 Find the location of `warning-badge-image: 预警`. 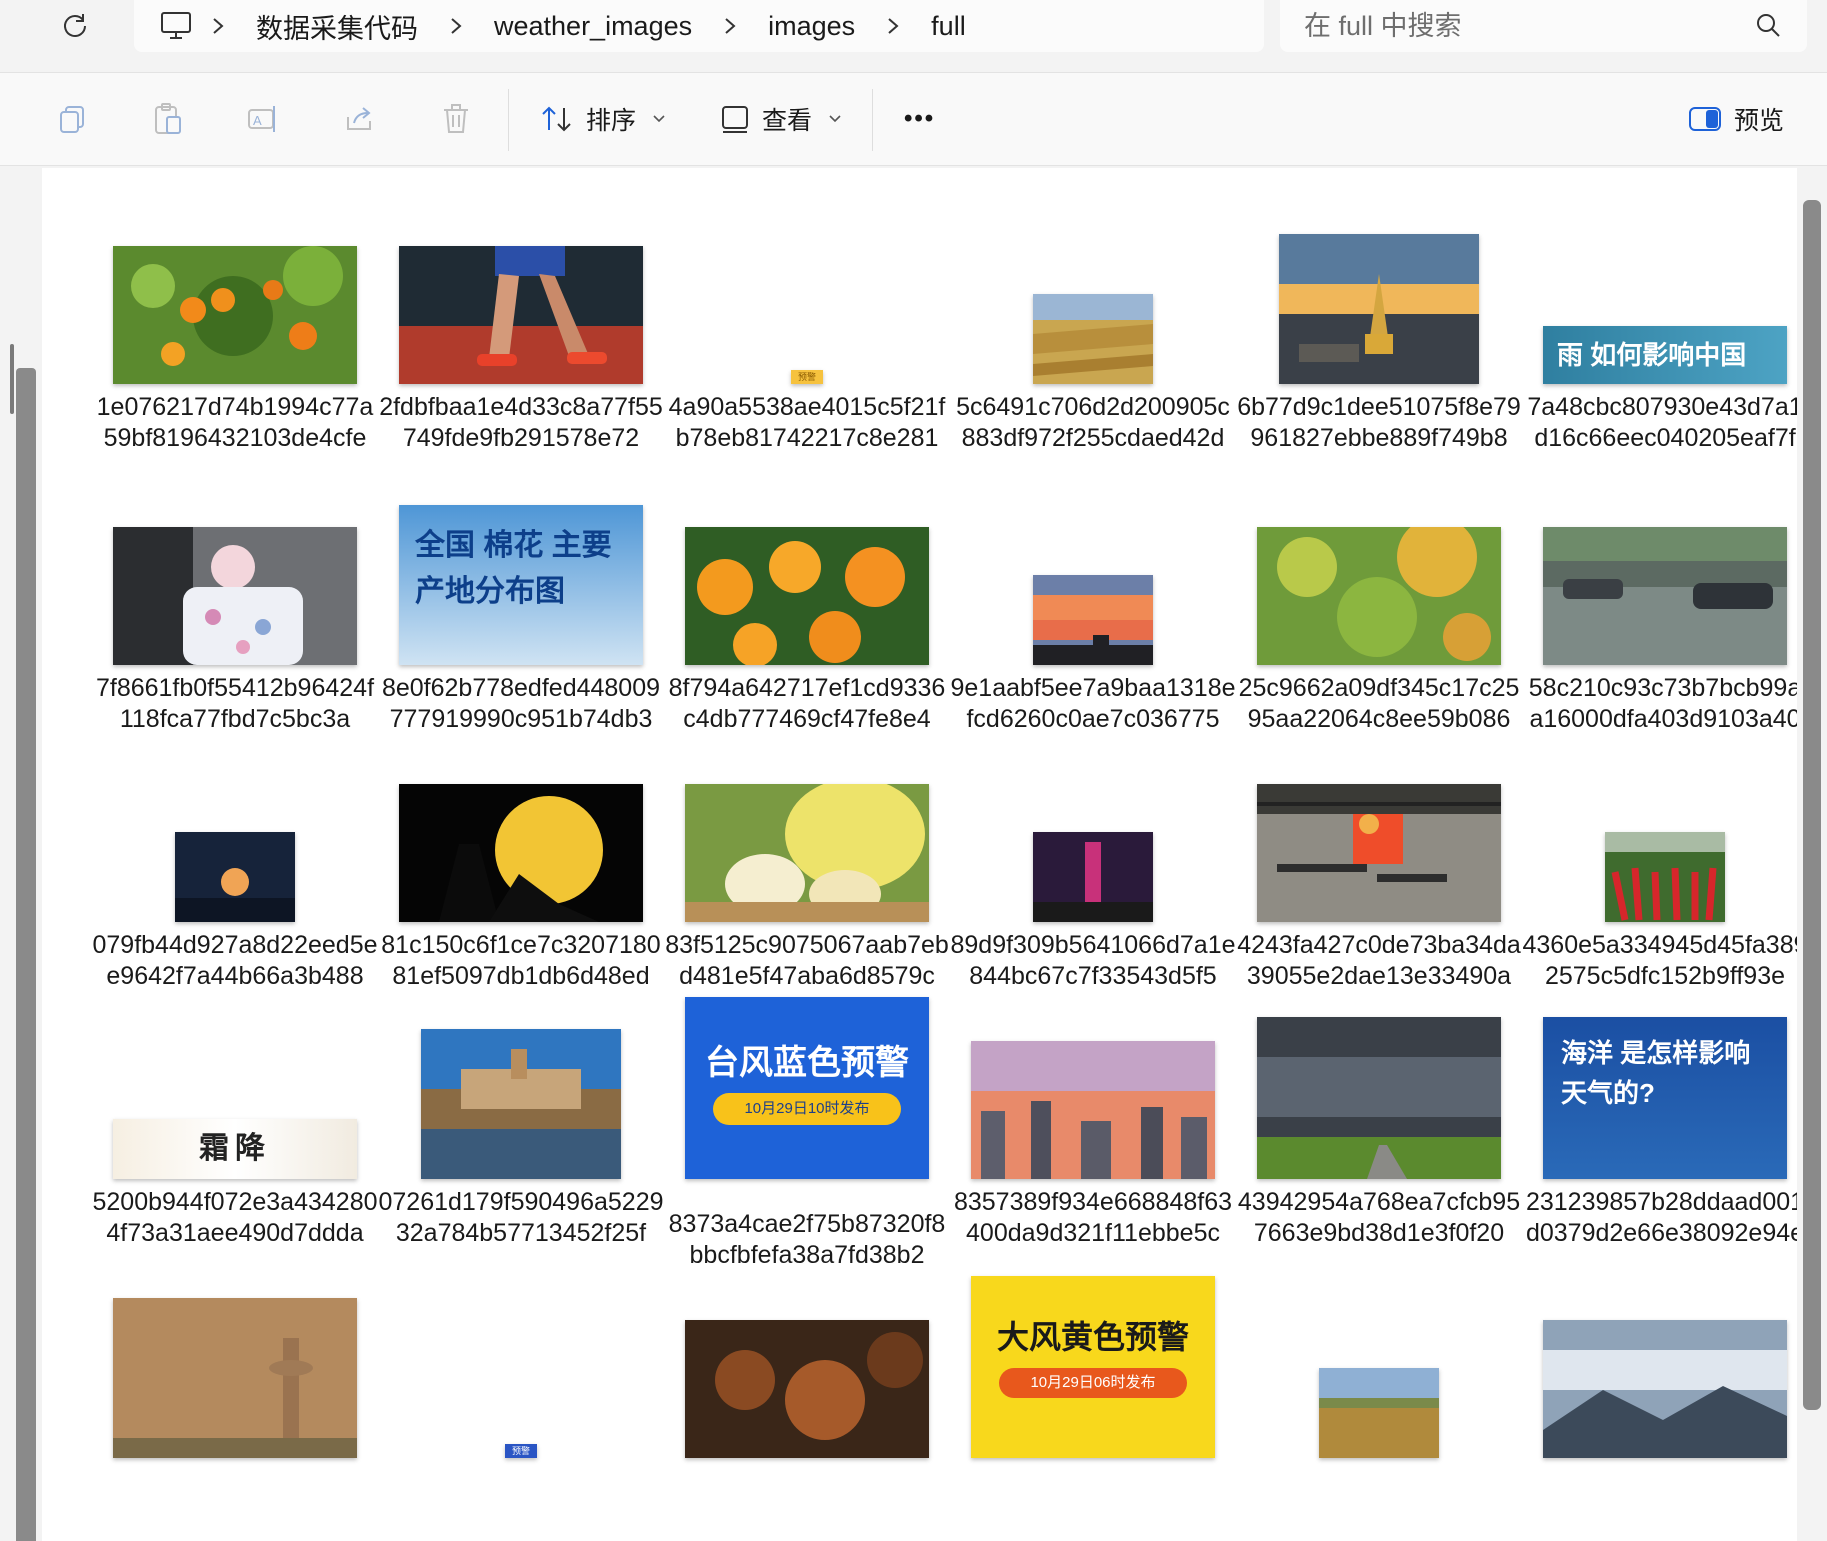

warning-badge-image: 预警 is located at coordinates (807, 377).